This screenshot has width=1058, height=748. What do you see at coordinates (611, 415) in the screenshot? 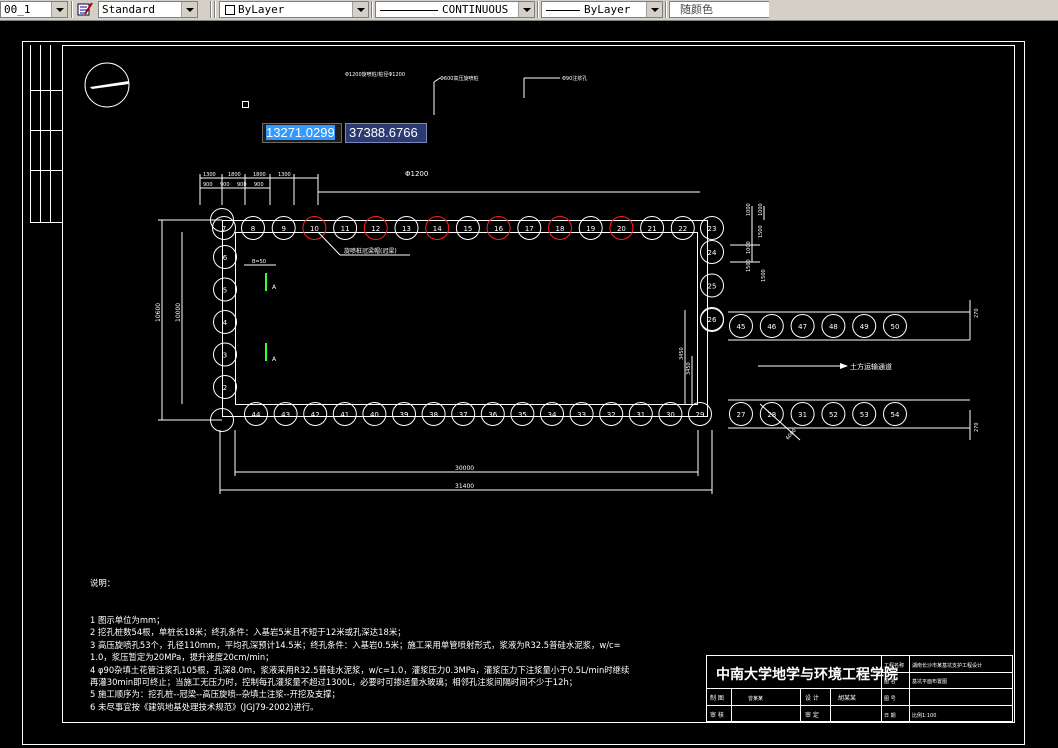
I see `pile-label: 32` at bounding box center [611, 415].